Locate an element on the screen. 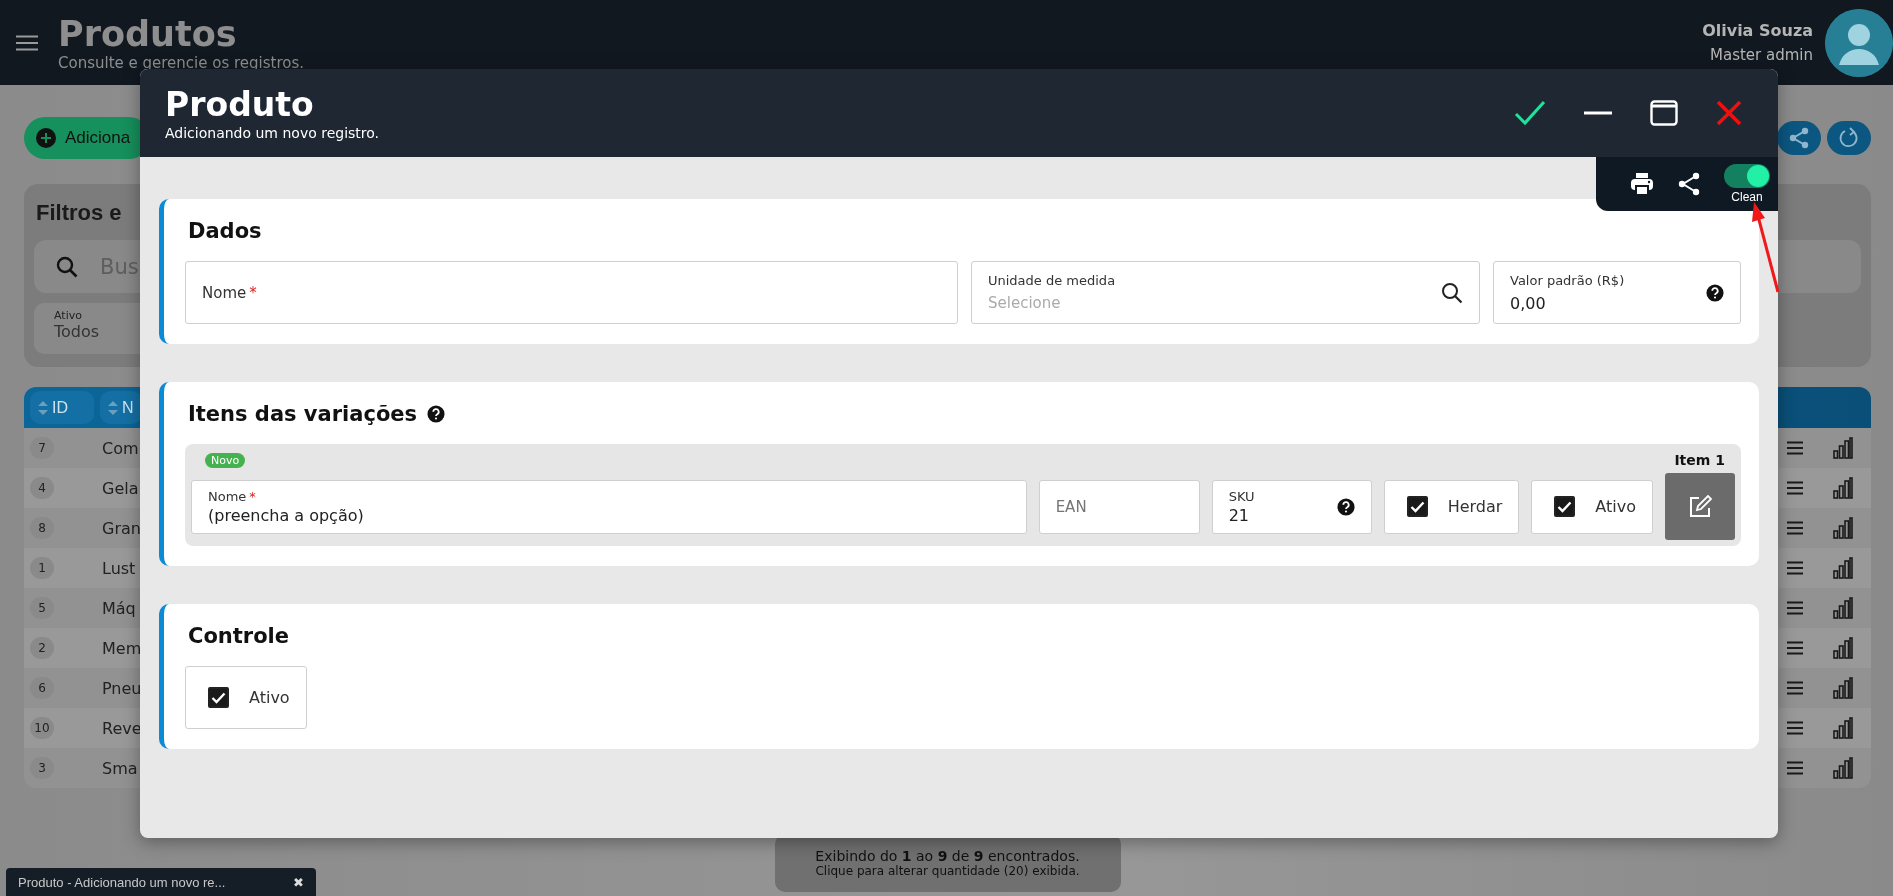 Image resolution: width=1893 pixels, height=896 pixels. id-badge: 5 is located at coordinates (42, 608).